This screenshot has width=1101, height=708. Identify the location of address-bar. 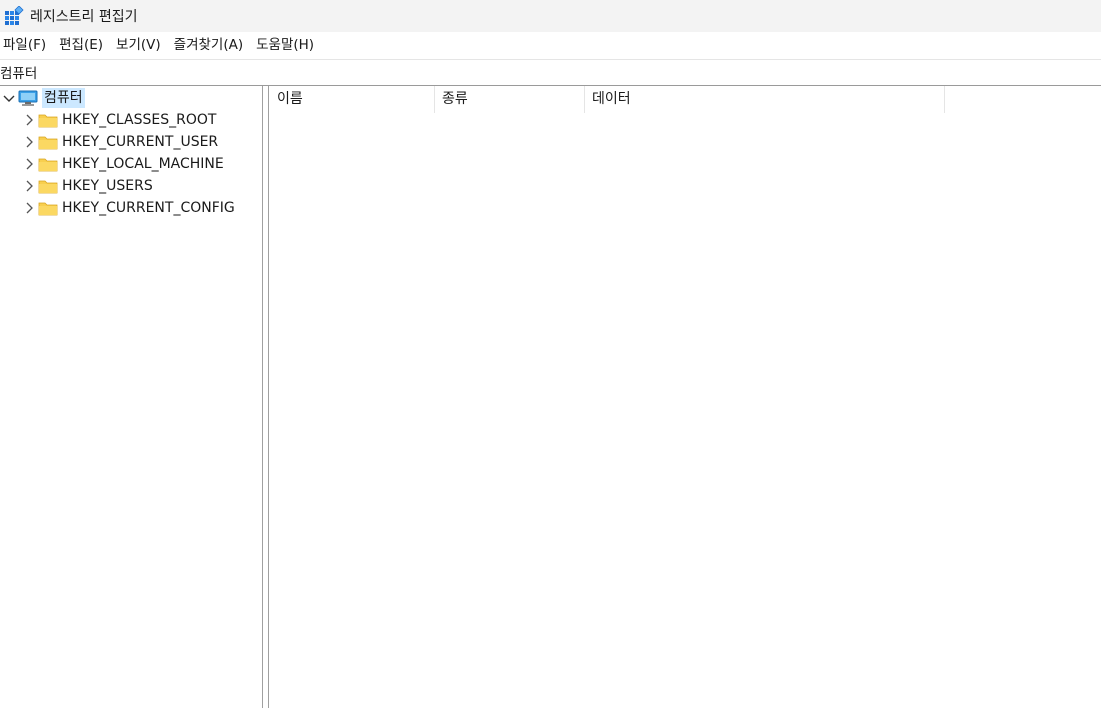
(550, 72).